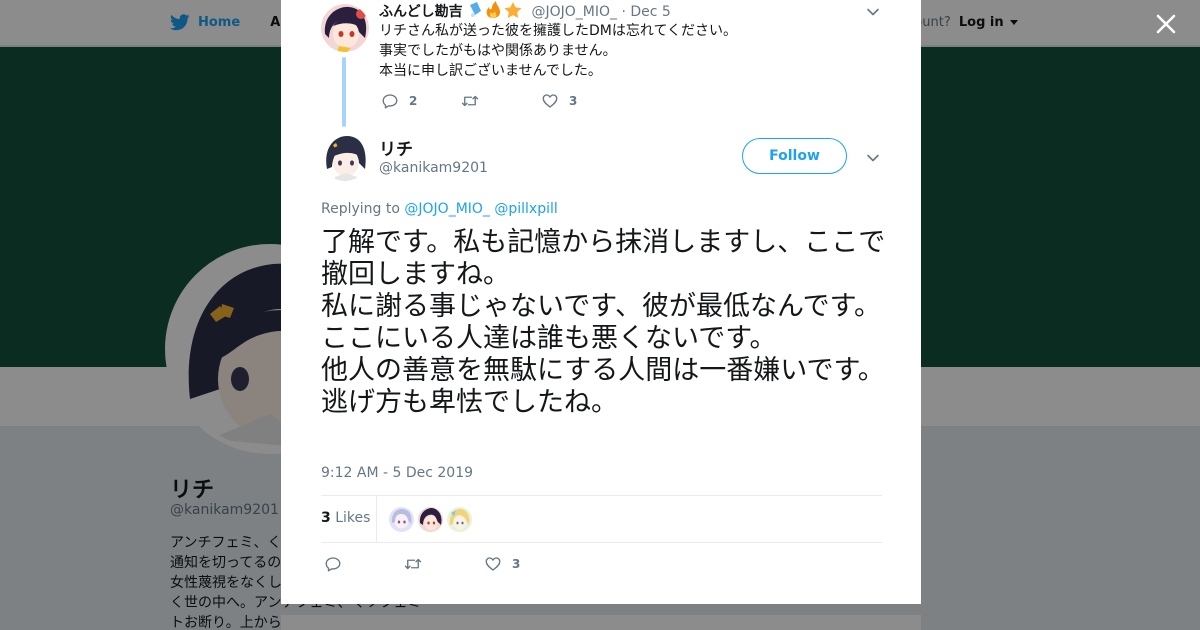 Image resolution: width=1200 pixels, height=630 pixels. I want to click on reply-button: 2, so click(421, 101).